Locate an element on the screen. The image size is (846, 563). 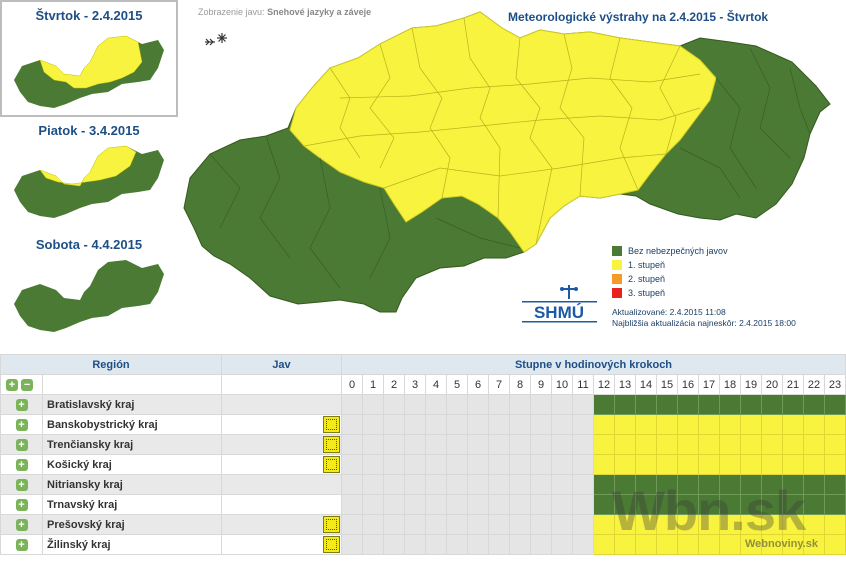
legend-item: 3. stupeň is located at coordinates (670, 293).